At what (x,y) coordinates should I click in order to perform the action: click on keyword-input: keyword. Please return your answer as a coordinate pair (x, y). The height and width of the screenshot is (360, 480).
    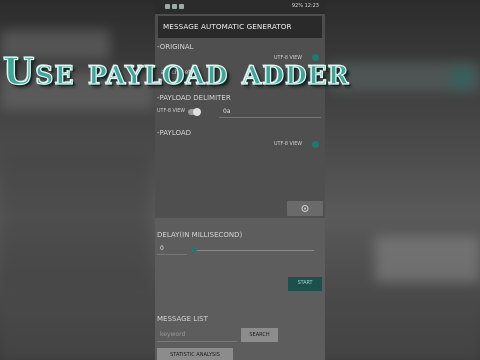
    Looking at the image, I should click on (172, 334).